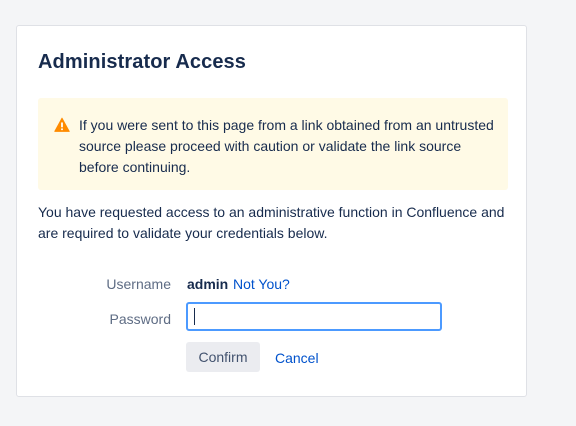 Image resolution: width=576 pixels, height=426 pixels. What do you see at coordinates (261, 284) in the screenshot?
I see `not-you-link: Not You?` at bounding box center [261, 284].